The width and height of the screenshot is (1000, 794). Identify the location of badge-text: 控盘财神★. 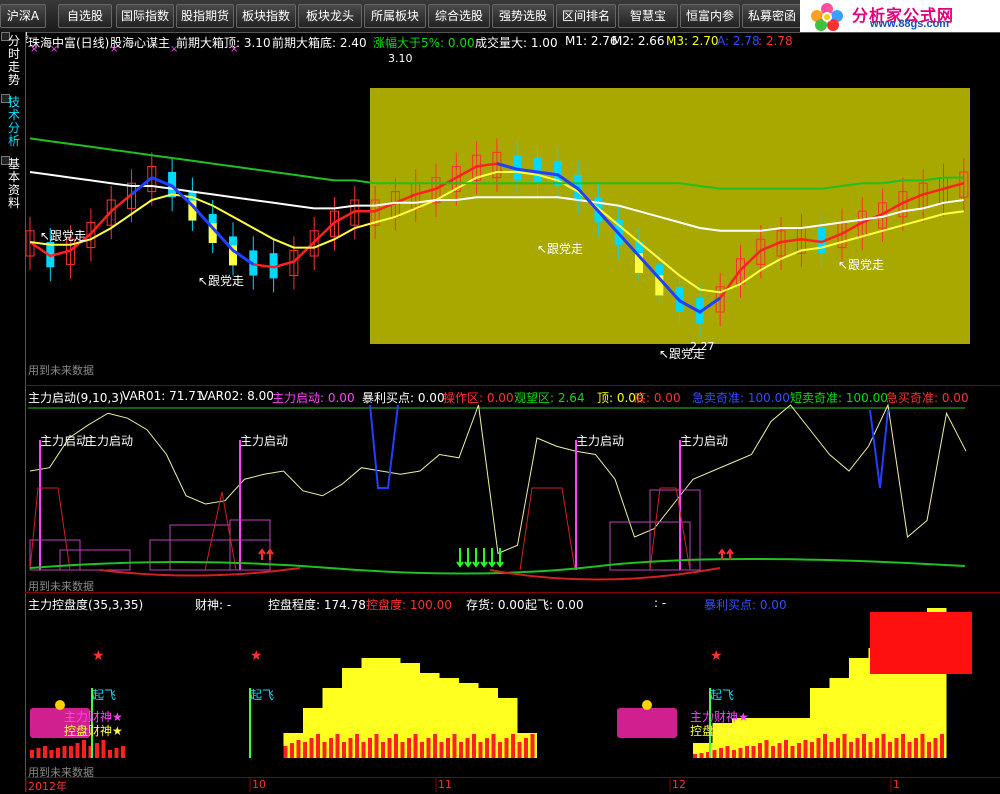
(719, 731).